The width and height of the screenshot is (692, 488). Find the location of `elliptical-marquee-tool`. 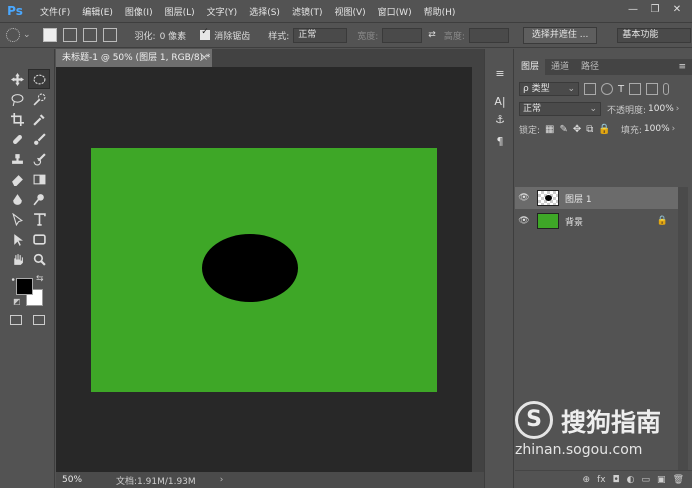

elliptical-marquee-tool is located at coordinates (39, 79).